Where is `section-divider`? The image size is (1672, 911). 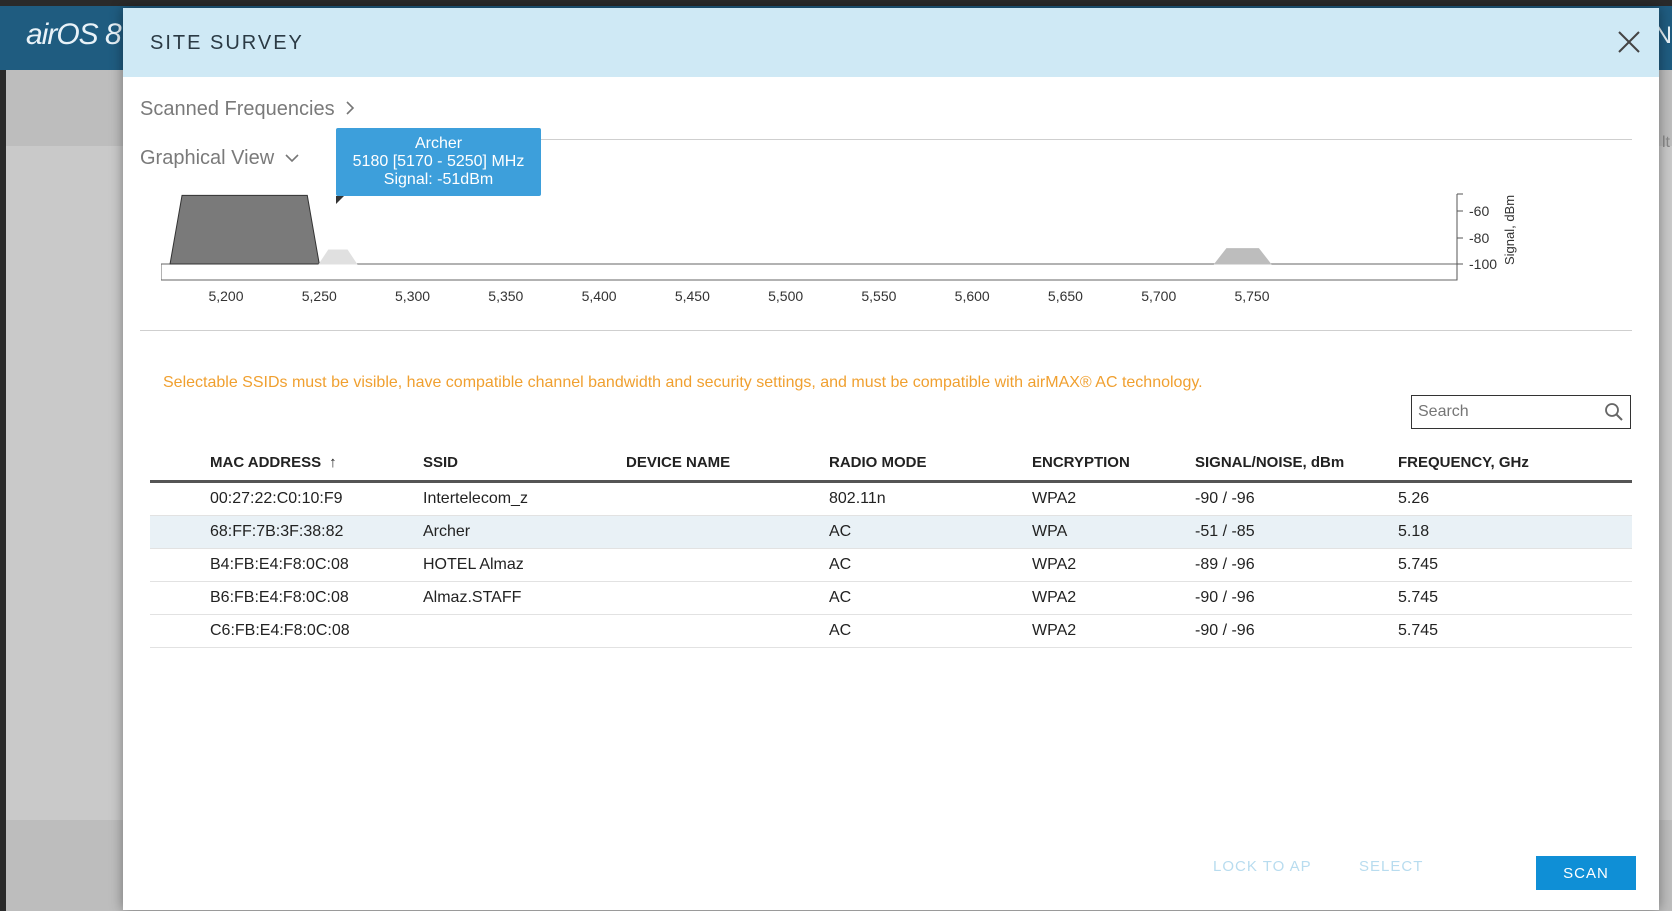
section-divider is located at coordinates (1076, 139).